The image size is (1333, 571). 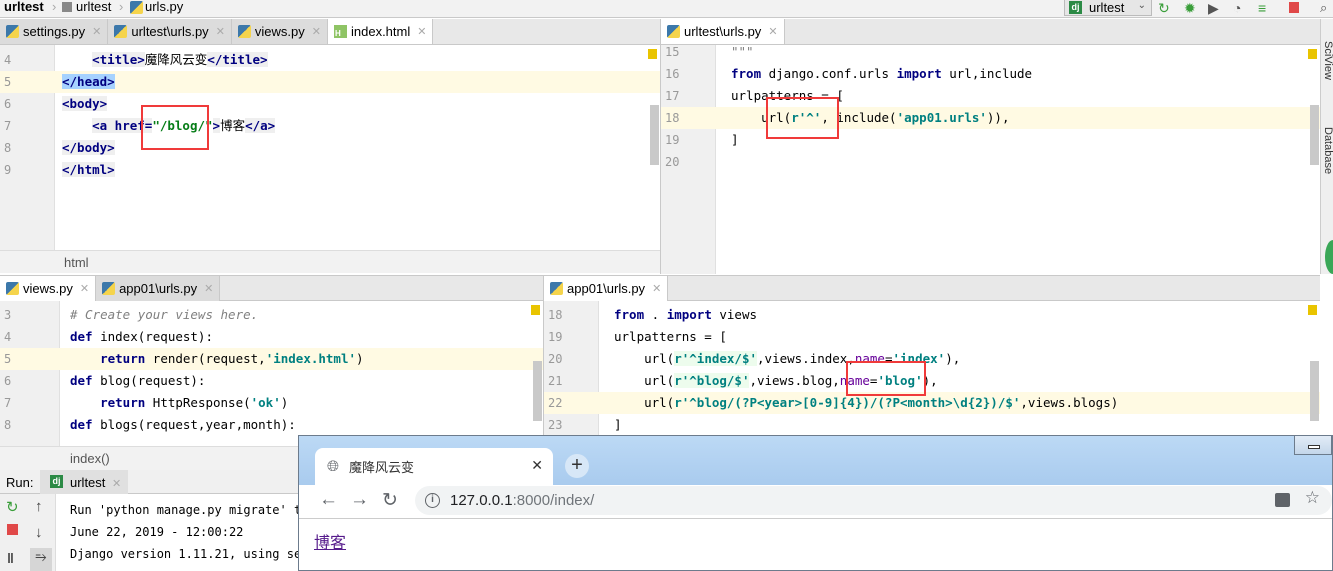 What do you see at coordinates (90, 458) in the screenshot?
I see `breadcrumb-function: index()` at bounding box center [90, 458].